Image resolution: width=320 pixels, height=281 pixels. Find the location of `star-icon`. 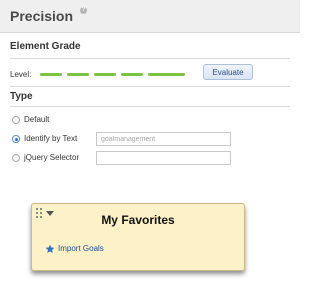

star-icon is located at coordinates (50, 248).